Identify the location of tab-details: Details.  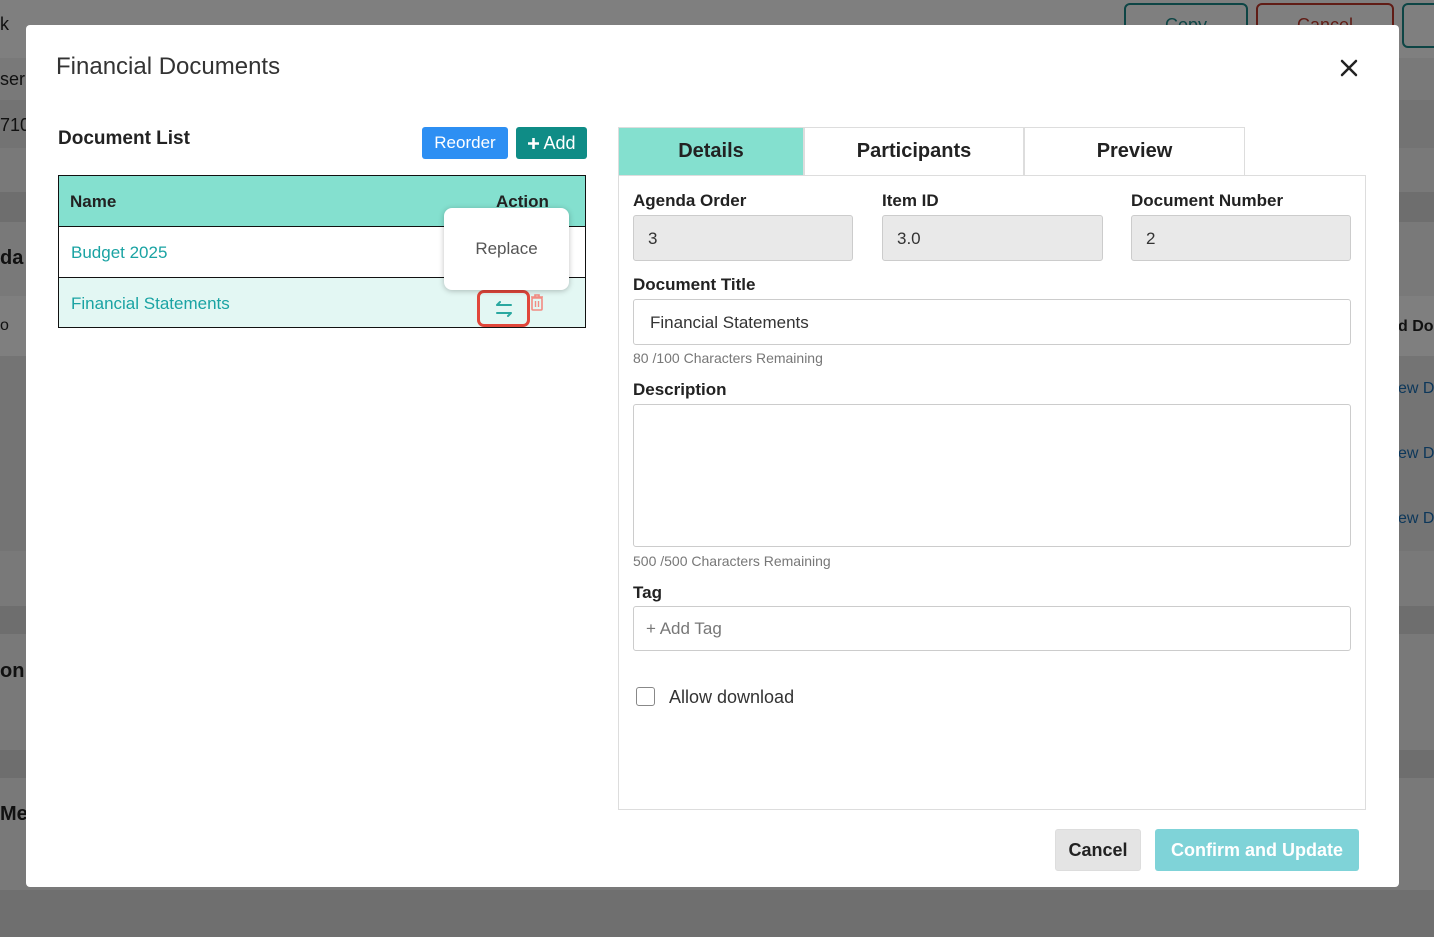
(711, 151).